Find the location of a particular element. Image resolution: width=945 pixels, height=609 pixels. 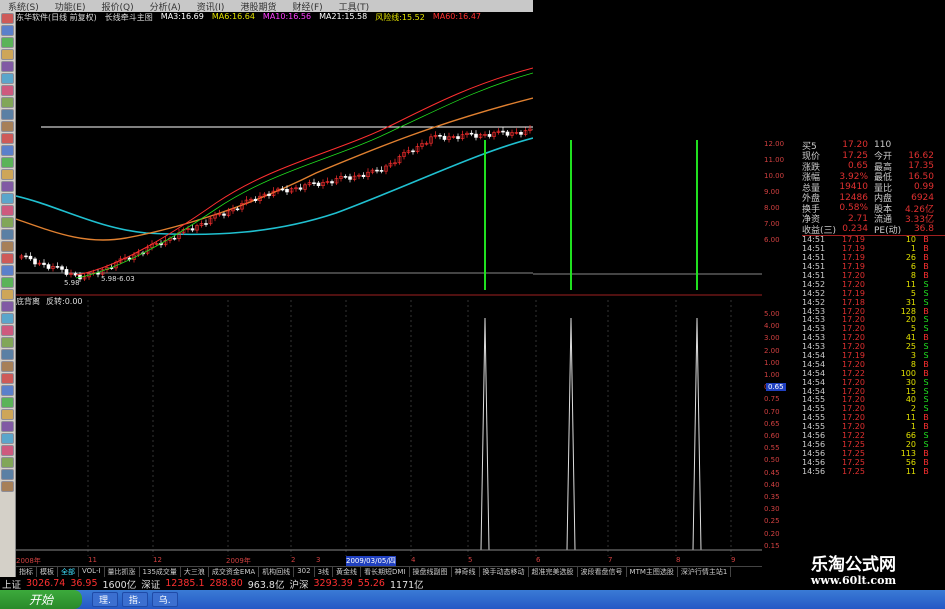

indicator-tab: 成交资金EMA is located at coordinates (234, 572).